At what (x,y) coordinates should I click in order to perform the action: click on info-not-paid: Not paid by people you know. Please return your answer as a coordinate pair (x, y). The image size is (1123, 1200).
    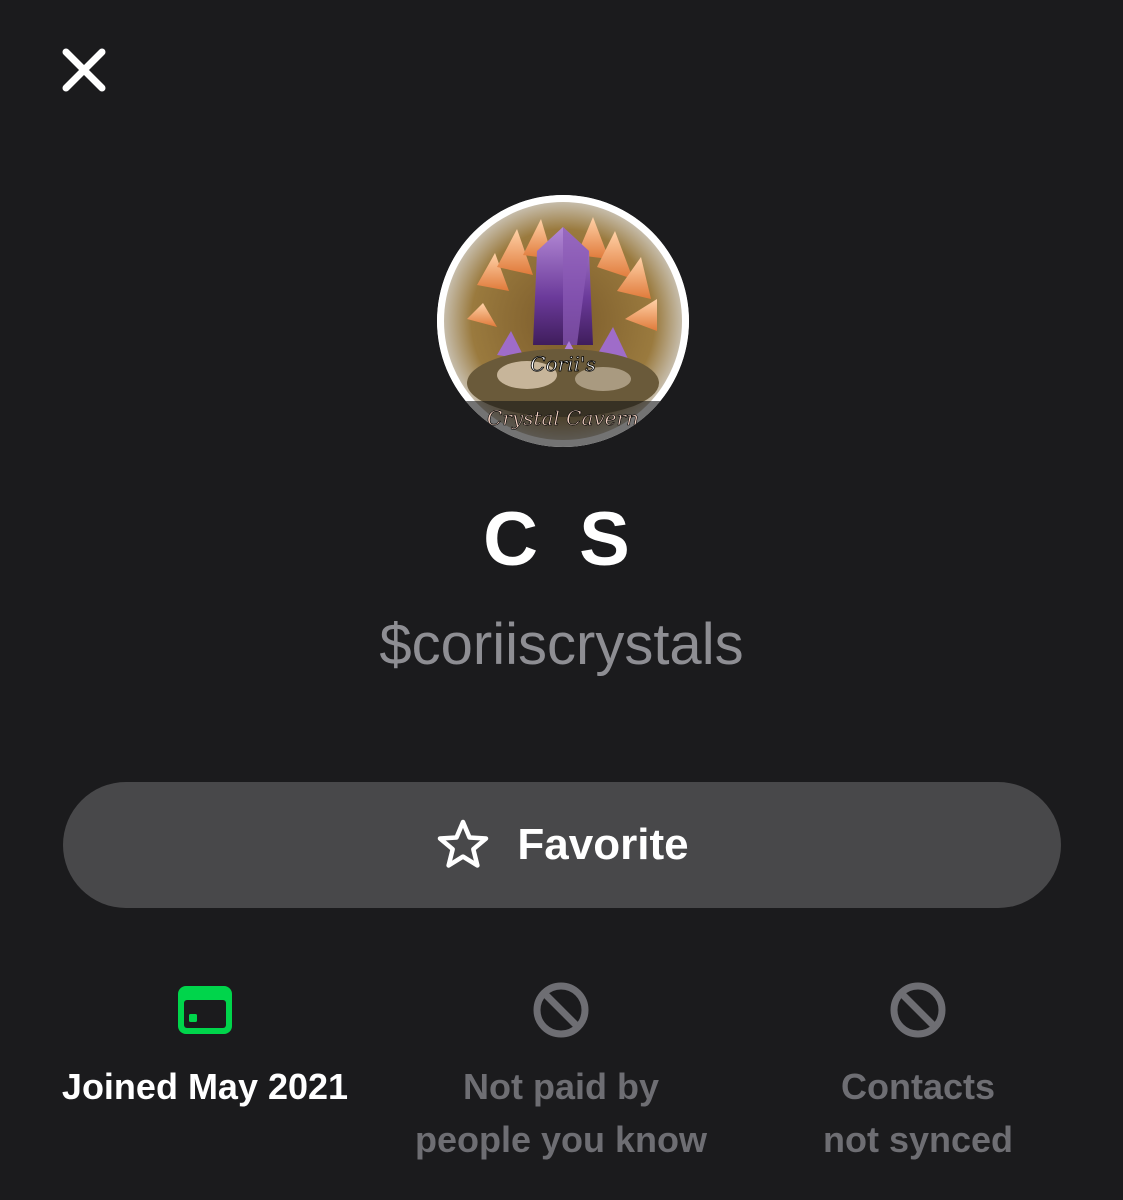
    Looking at the image, I should click on (561, 1073).